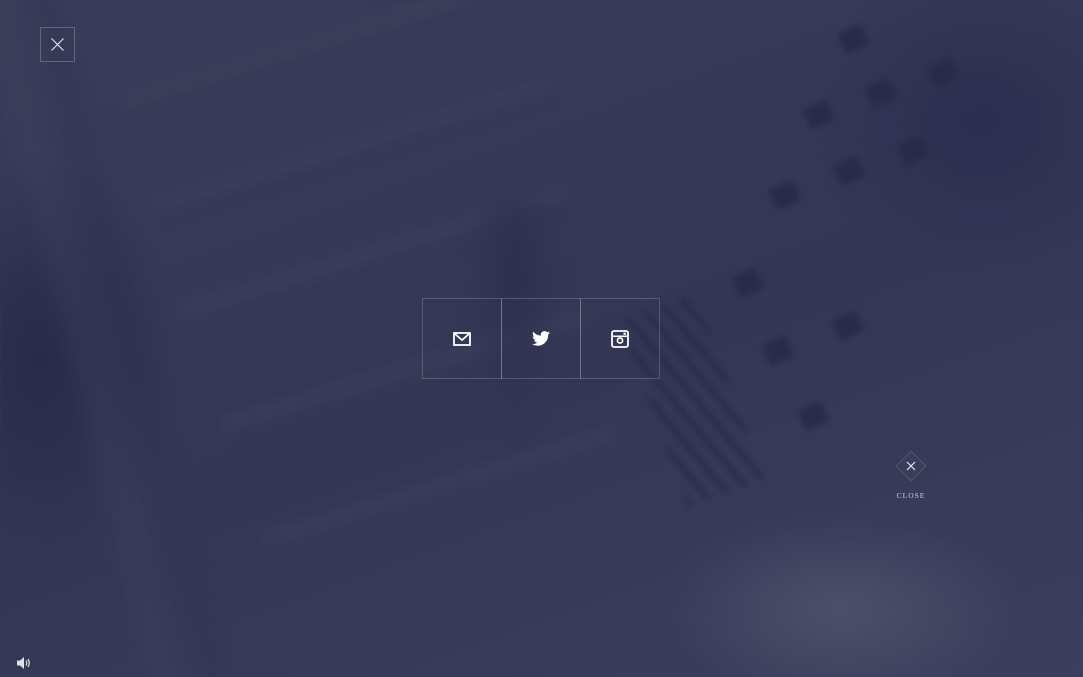 The image size is (1083, 677). Describe the element at coordinates (24, 663) in the screenshot. I see `speaker-icon` at that location.